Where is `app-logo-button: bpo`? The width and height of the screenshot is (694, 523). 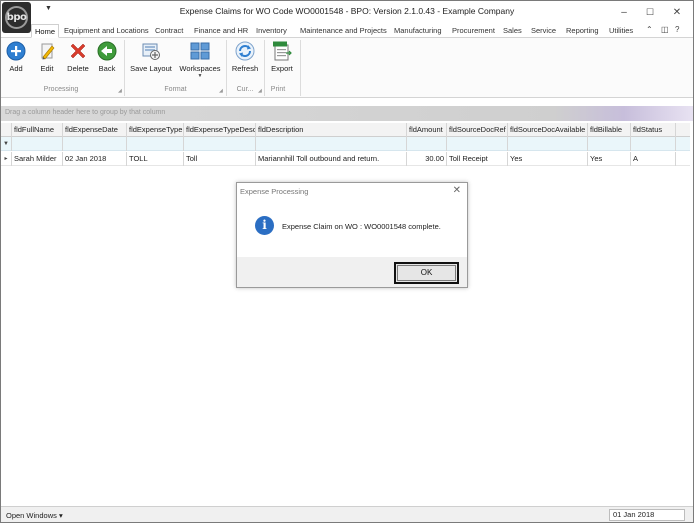
app-logo-button: bpo is located at coordinates (16, 17).